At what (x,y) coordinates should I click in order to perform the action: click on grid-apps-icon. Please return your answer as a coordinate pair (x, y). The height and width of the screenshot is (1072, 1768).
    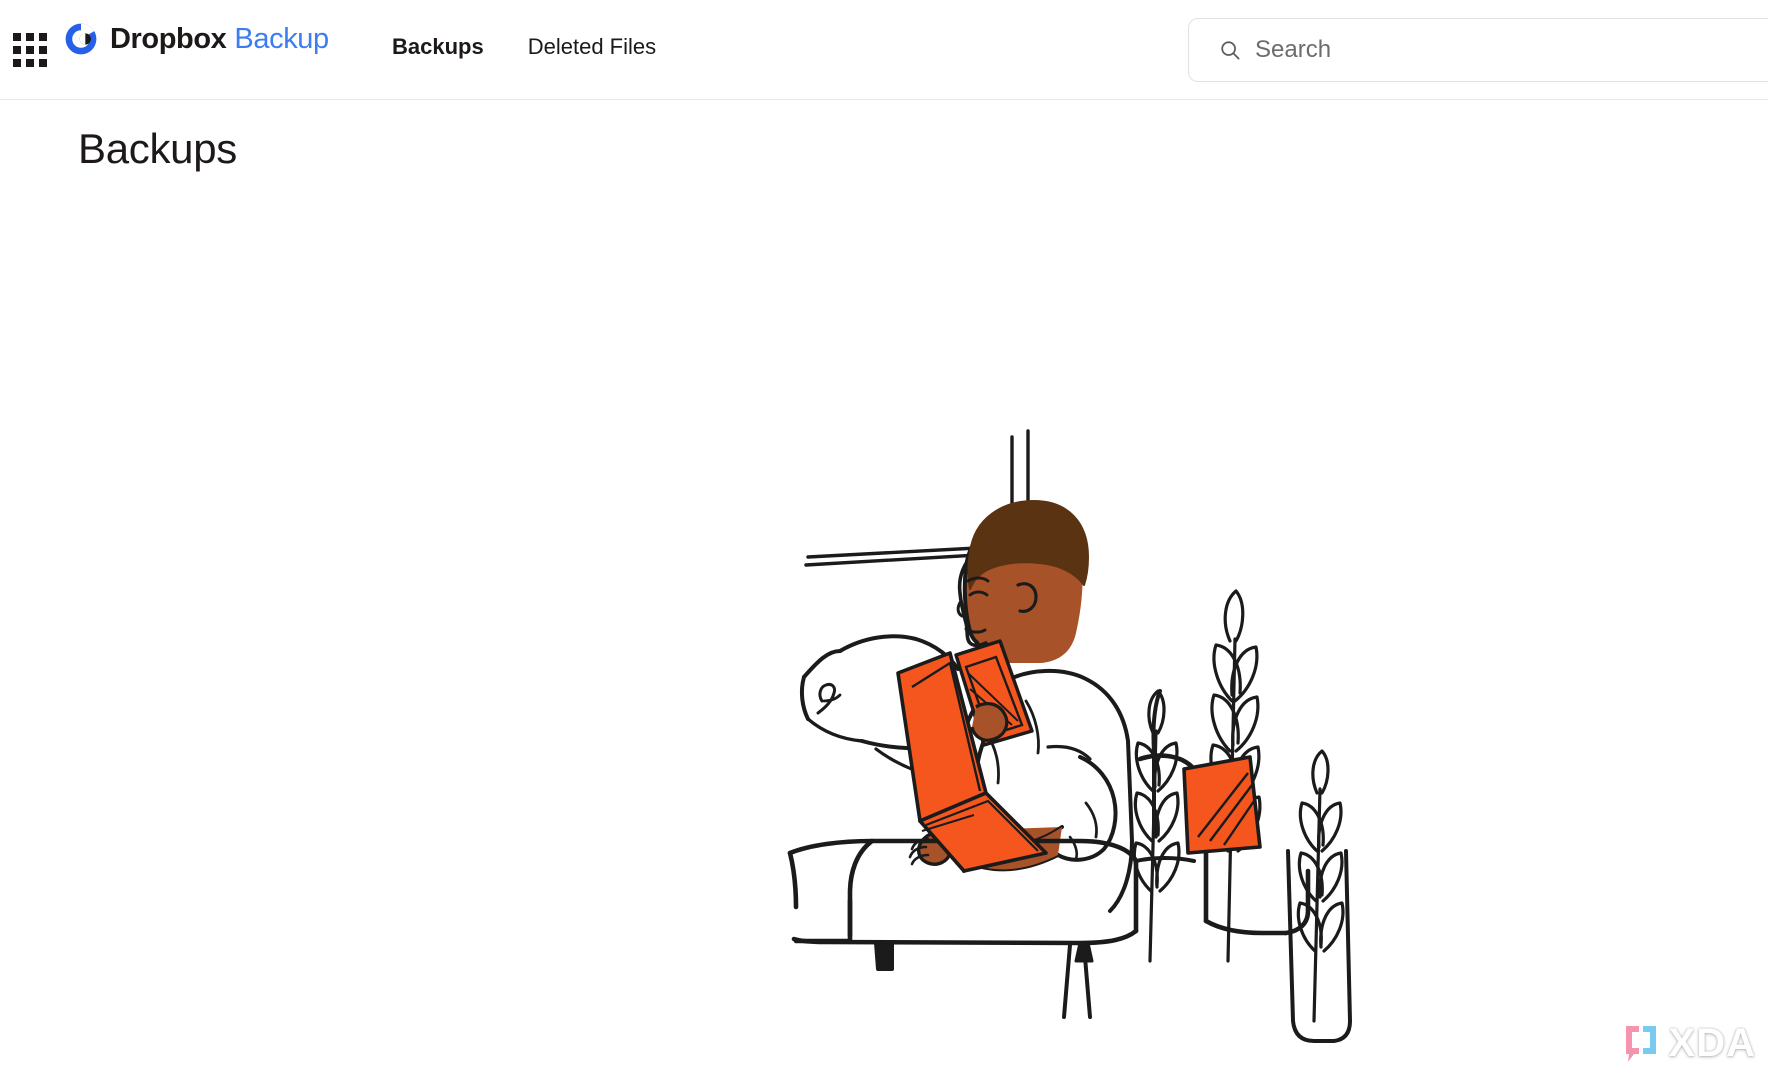
    Looking at the image, I should click on (30, 50).